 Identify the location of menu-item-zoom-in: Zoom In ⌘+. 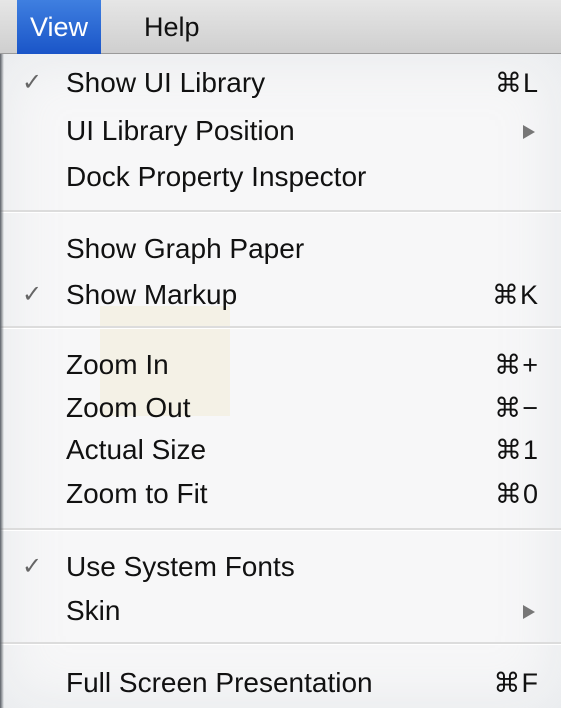
(280, 365).